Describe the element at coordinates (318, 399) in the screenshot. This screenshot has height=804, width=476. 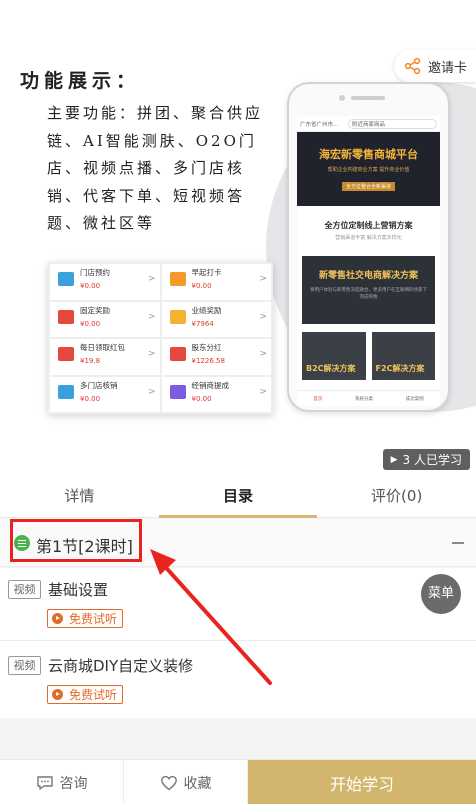
I see `phone-nav-home: 首页` at that location.